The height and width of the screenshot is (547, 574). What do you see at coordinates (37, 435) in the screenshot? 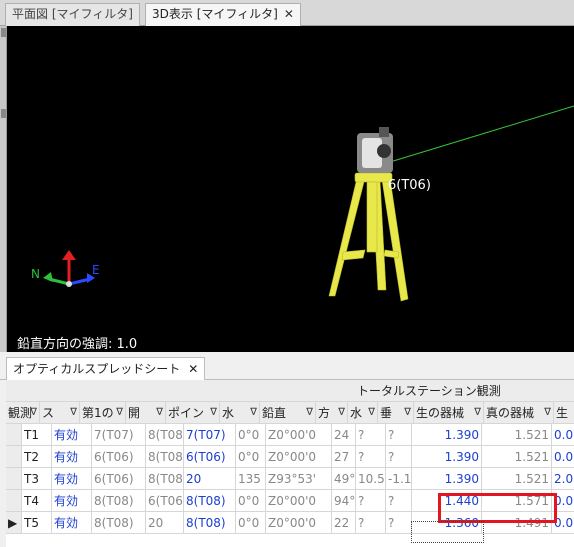
I see `cell-obs: T1` at bounding box center [37, 435].